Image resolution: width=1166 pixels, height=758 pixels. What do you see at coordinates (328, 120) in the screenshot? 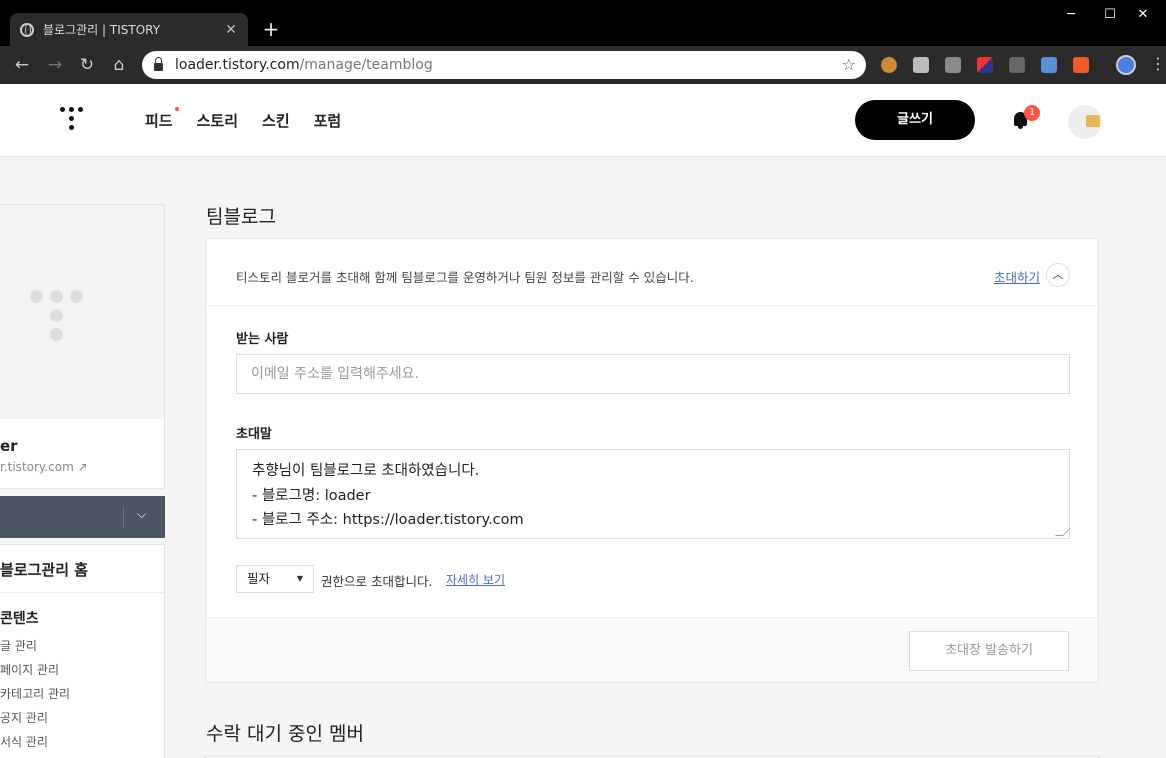
I see `nav-forum: 포럼` at bounding box center [328, 120].